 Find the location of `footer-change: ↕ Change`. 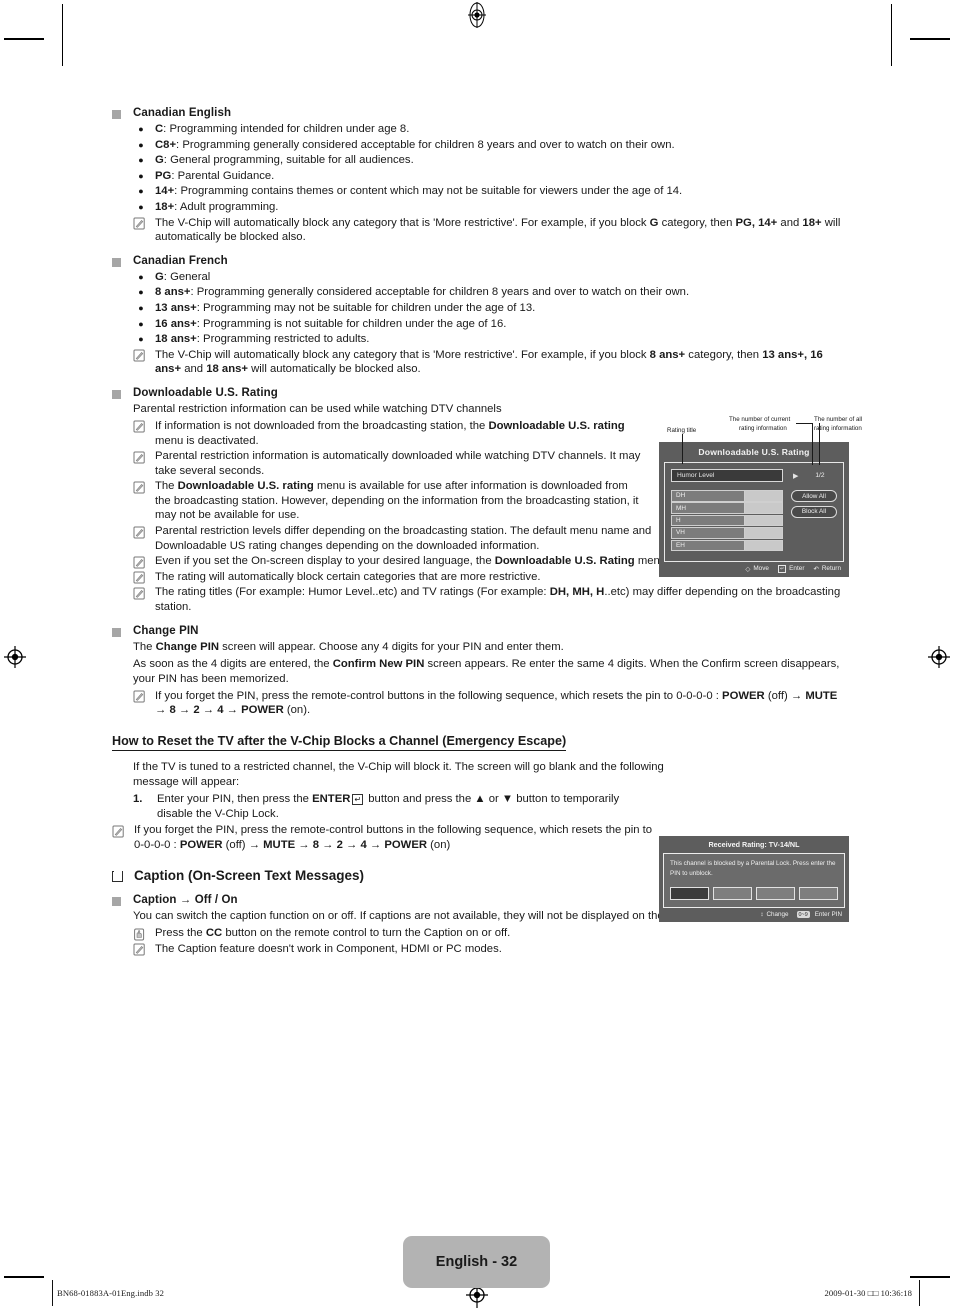

footer-change: ↕ Change is located at coordinates (774, 914).